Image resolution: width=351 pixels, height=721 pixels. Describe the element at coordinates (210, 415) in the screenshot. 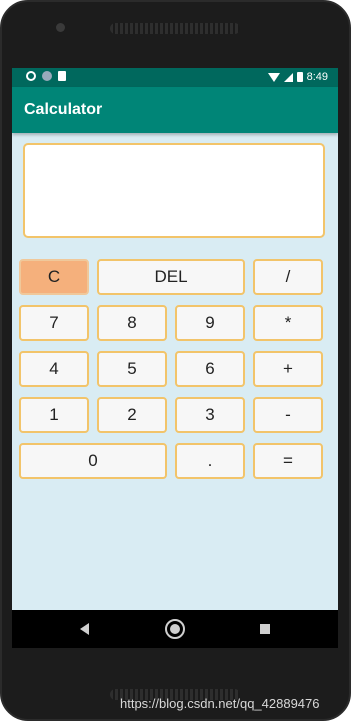

I see `three-button: 3` at that location.